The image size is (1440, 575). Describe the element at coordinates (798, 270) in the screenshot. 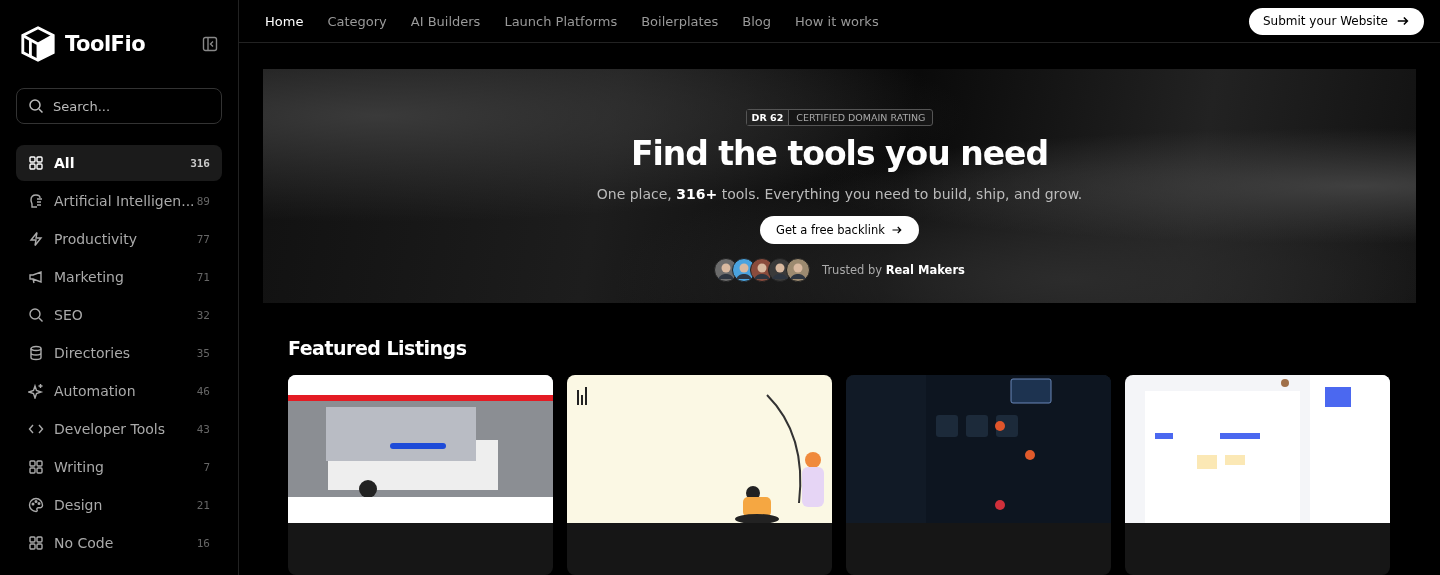

I see `avatar-icon` at that location.